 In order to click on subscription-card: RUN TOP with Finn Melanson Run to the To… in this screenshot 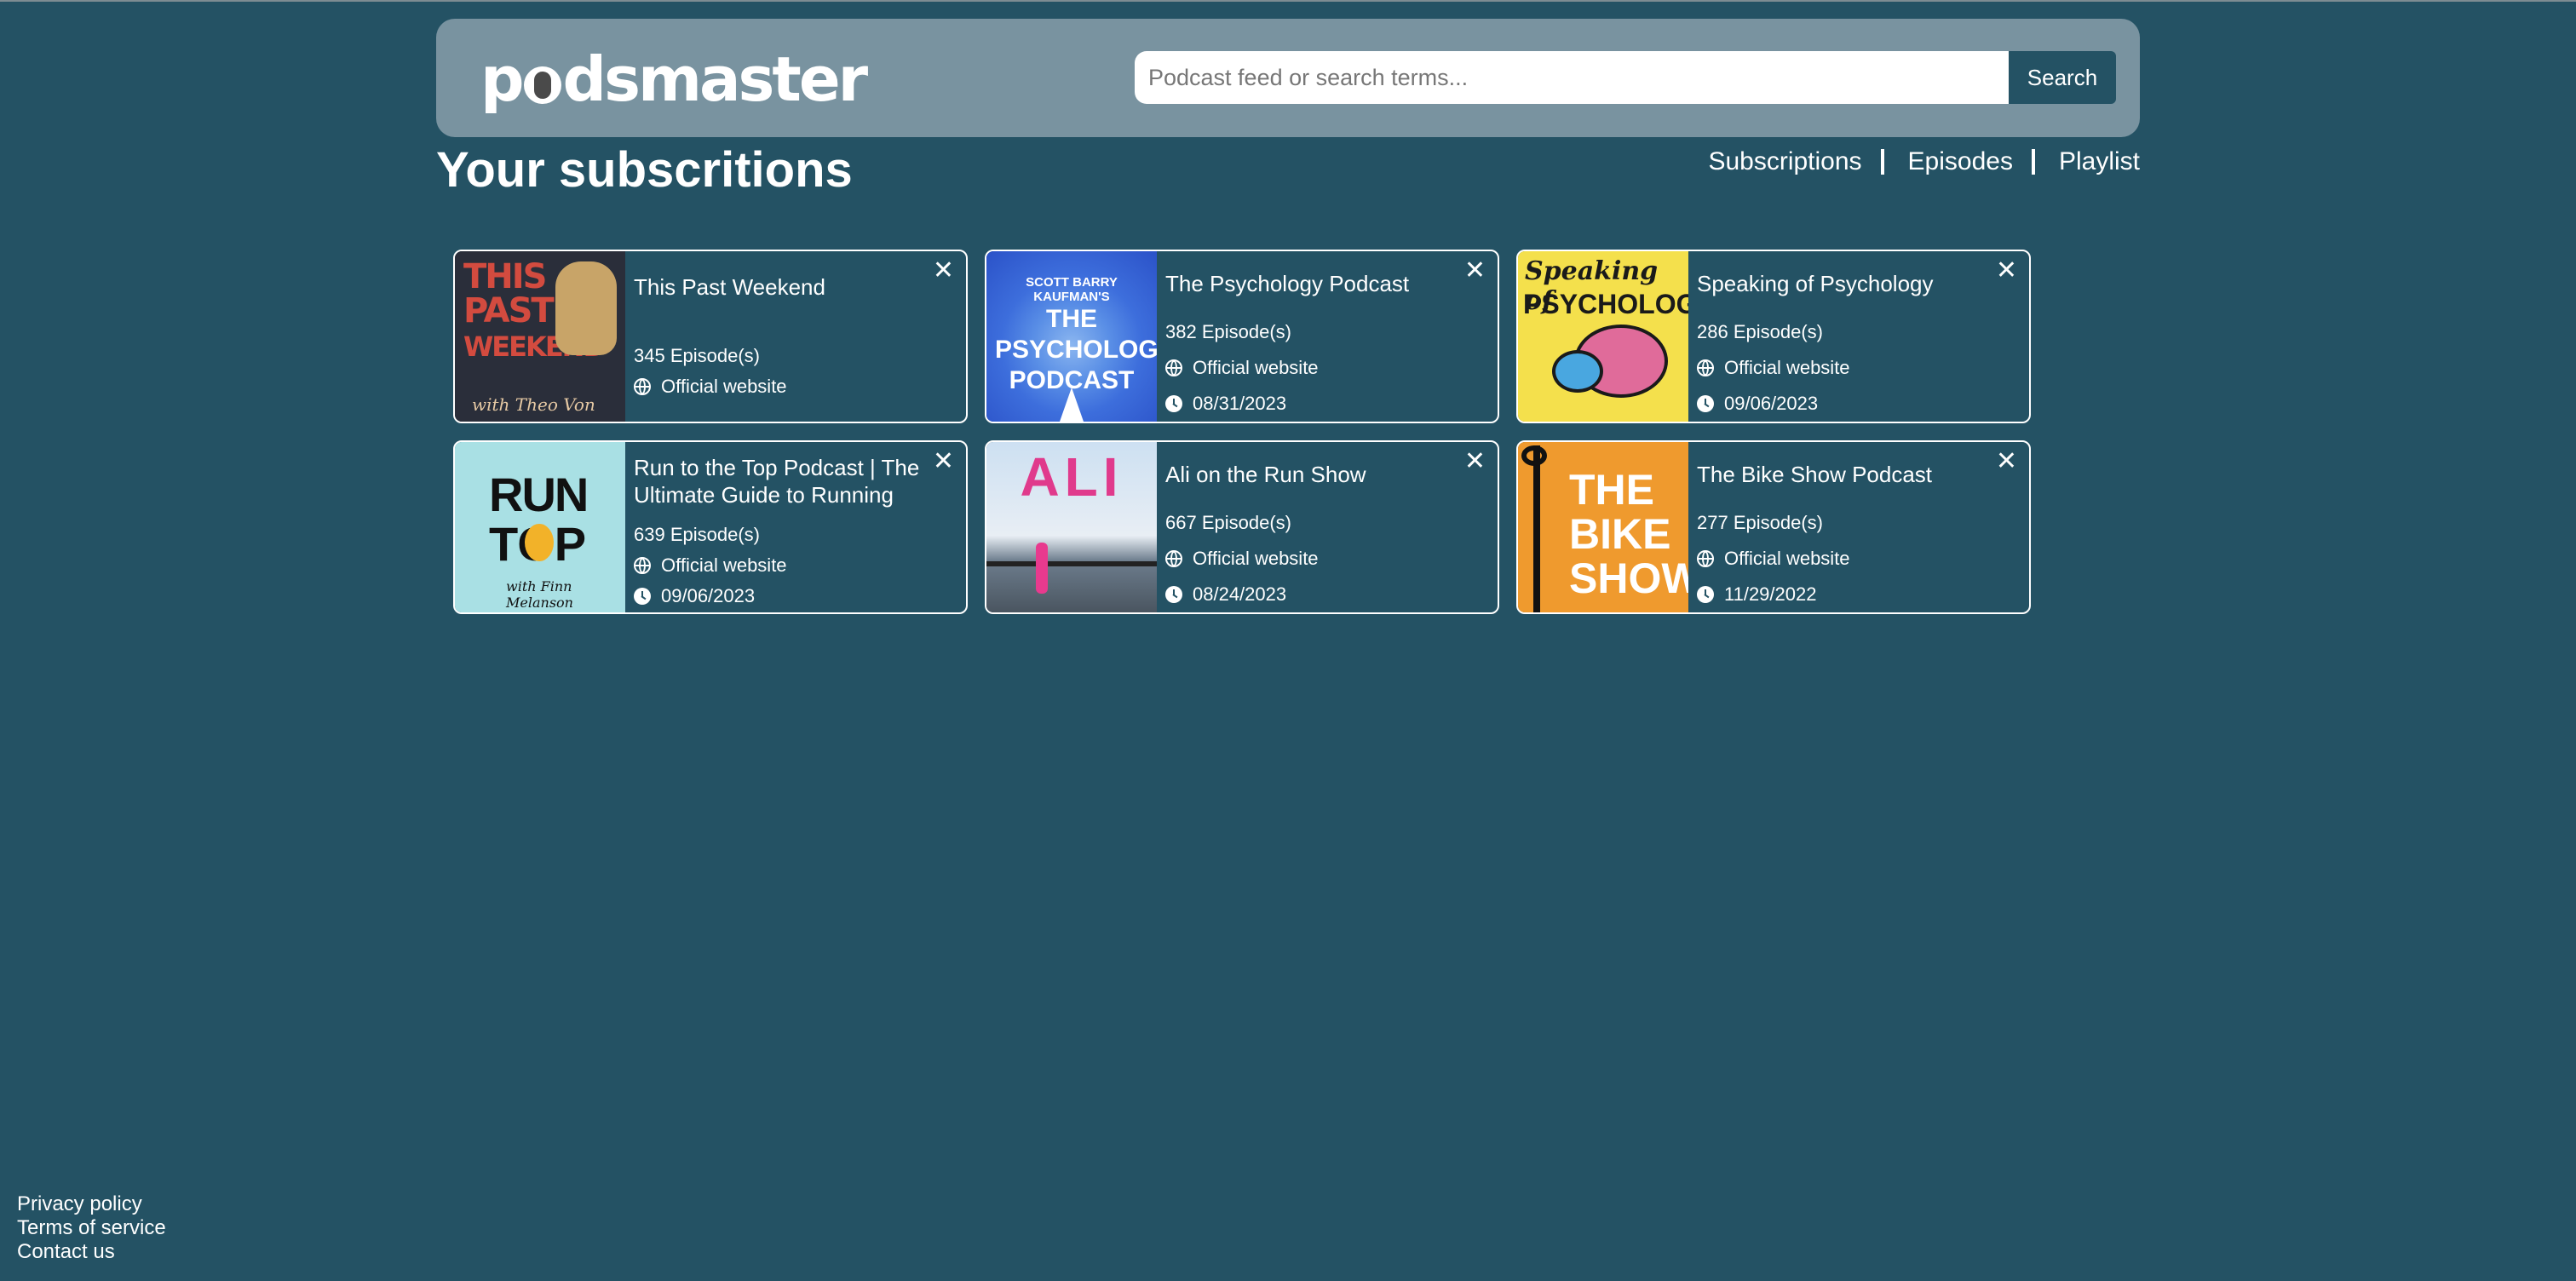, I will do `click(710, 527)`.